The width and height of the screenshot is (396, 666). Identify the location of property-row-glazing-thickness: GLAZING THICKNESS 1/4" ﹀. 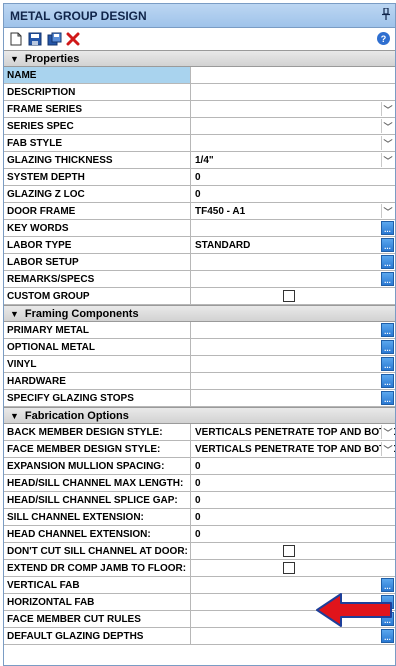
(199, 160).